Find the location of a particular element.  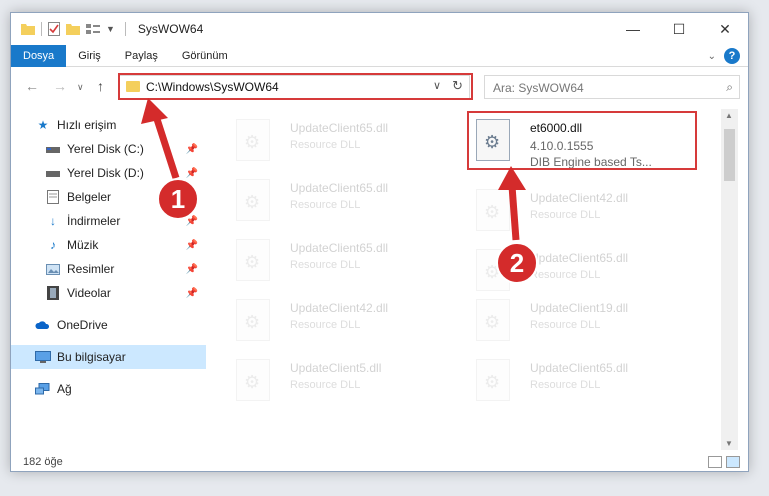

callout-badge-2: 2 is located at coordinates (517, 263).